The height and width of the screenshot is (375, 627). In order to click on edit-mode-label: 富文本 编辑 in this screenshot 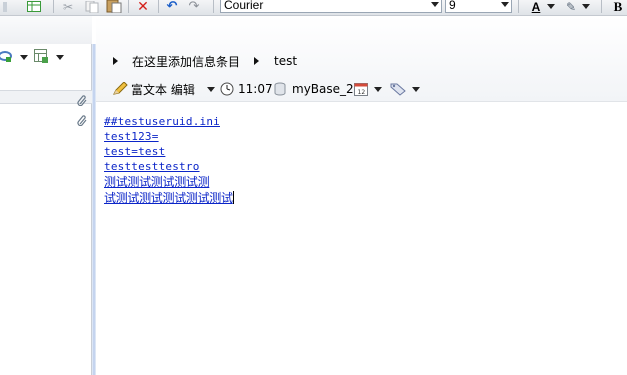, I will do `click(163, 89)`.